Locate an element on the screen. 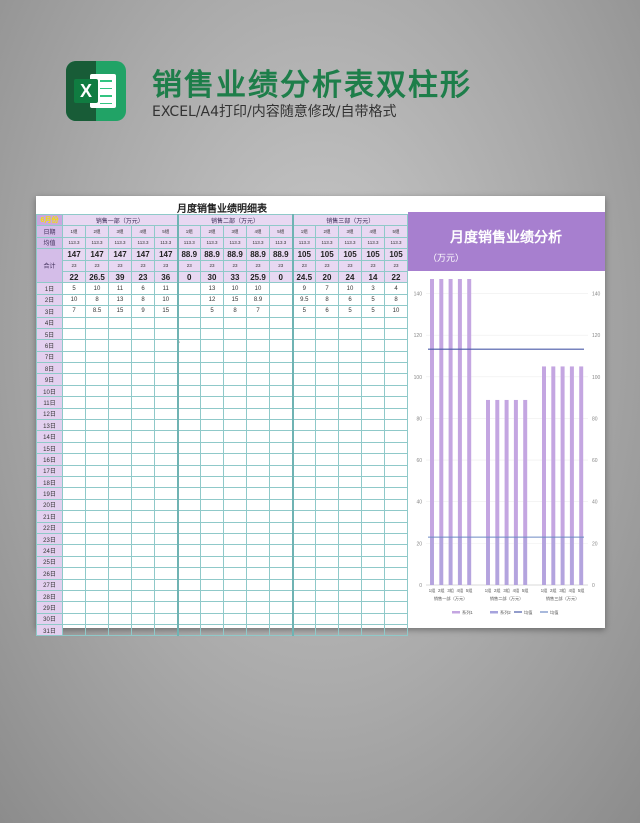 The image size is (640, 823). day-label: 3日 is located at coordinates (49, 311).